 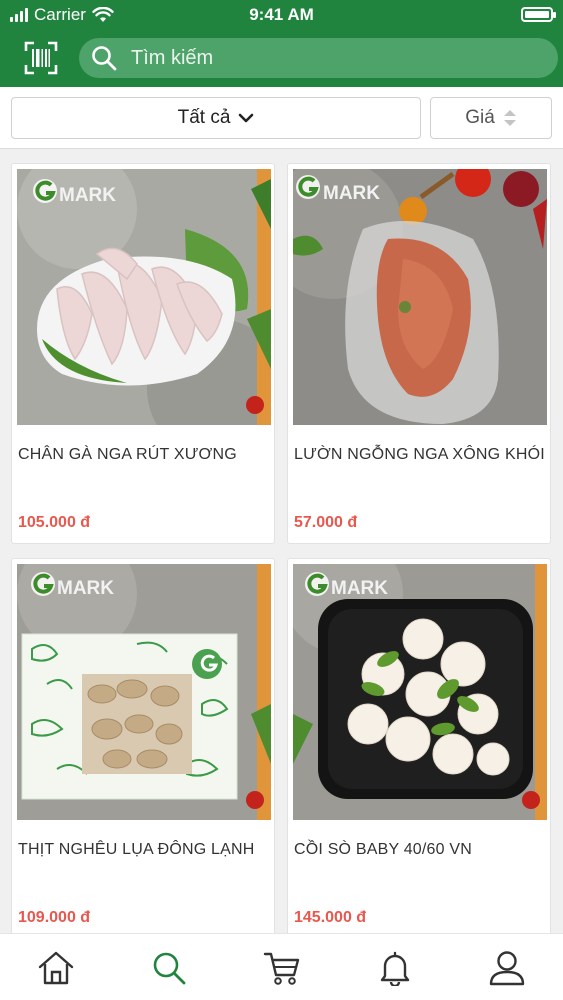 I want to click on price-sort-button: Giá, so click(x=491, y=118).